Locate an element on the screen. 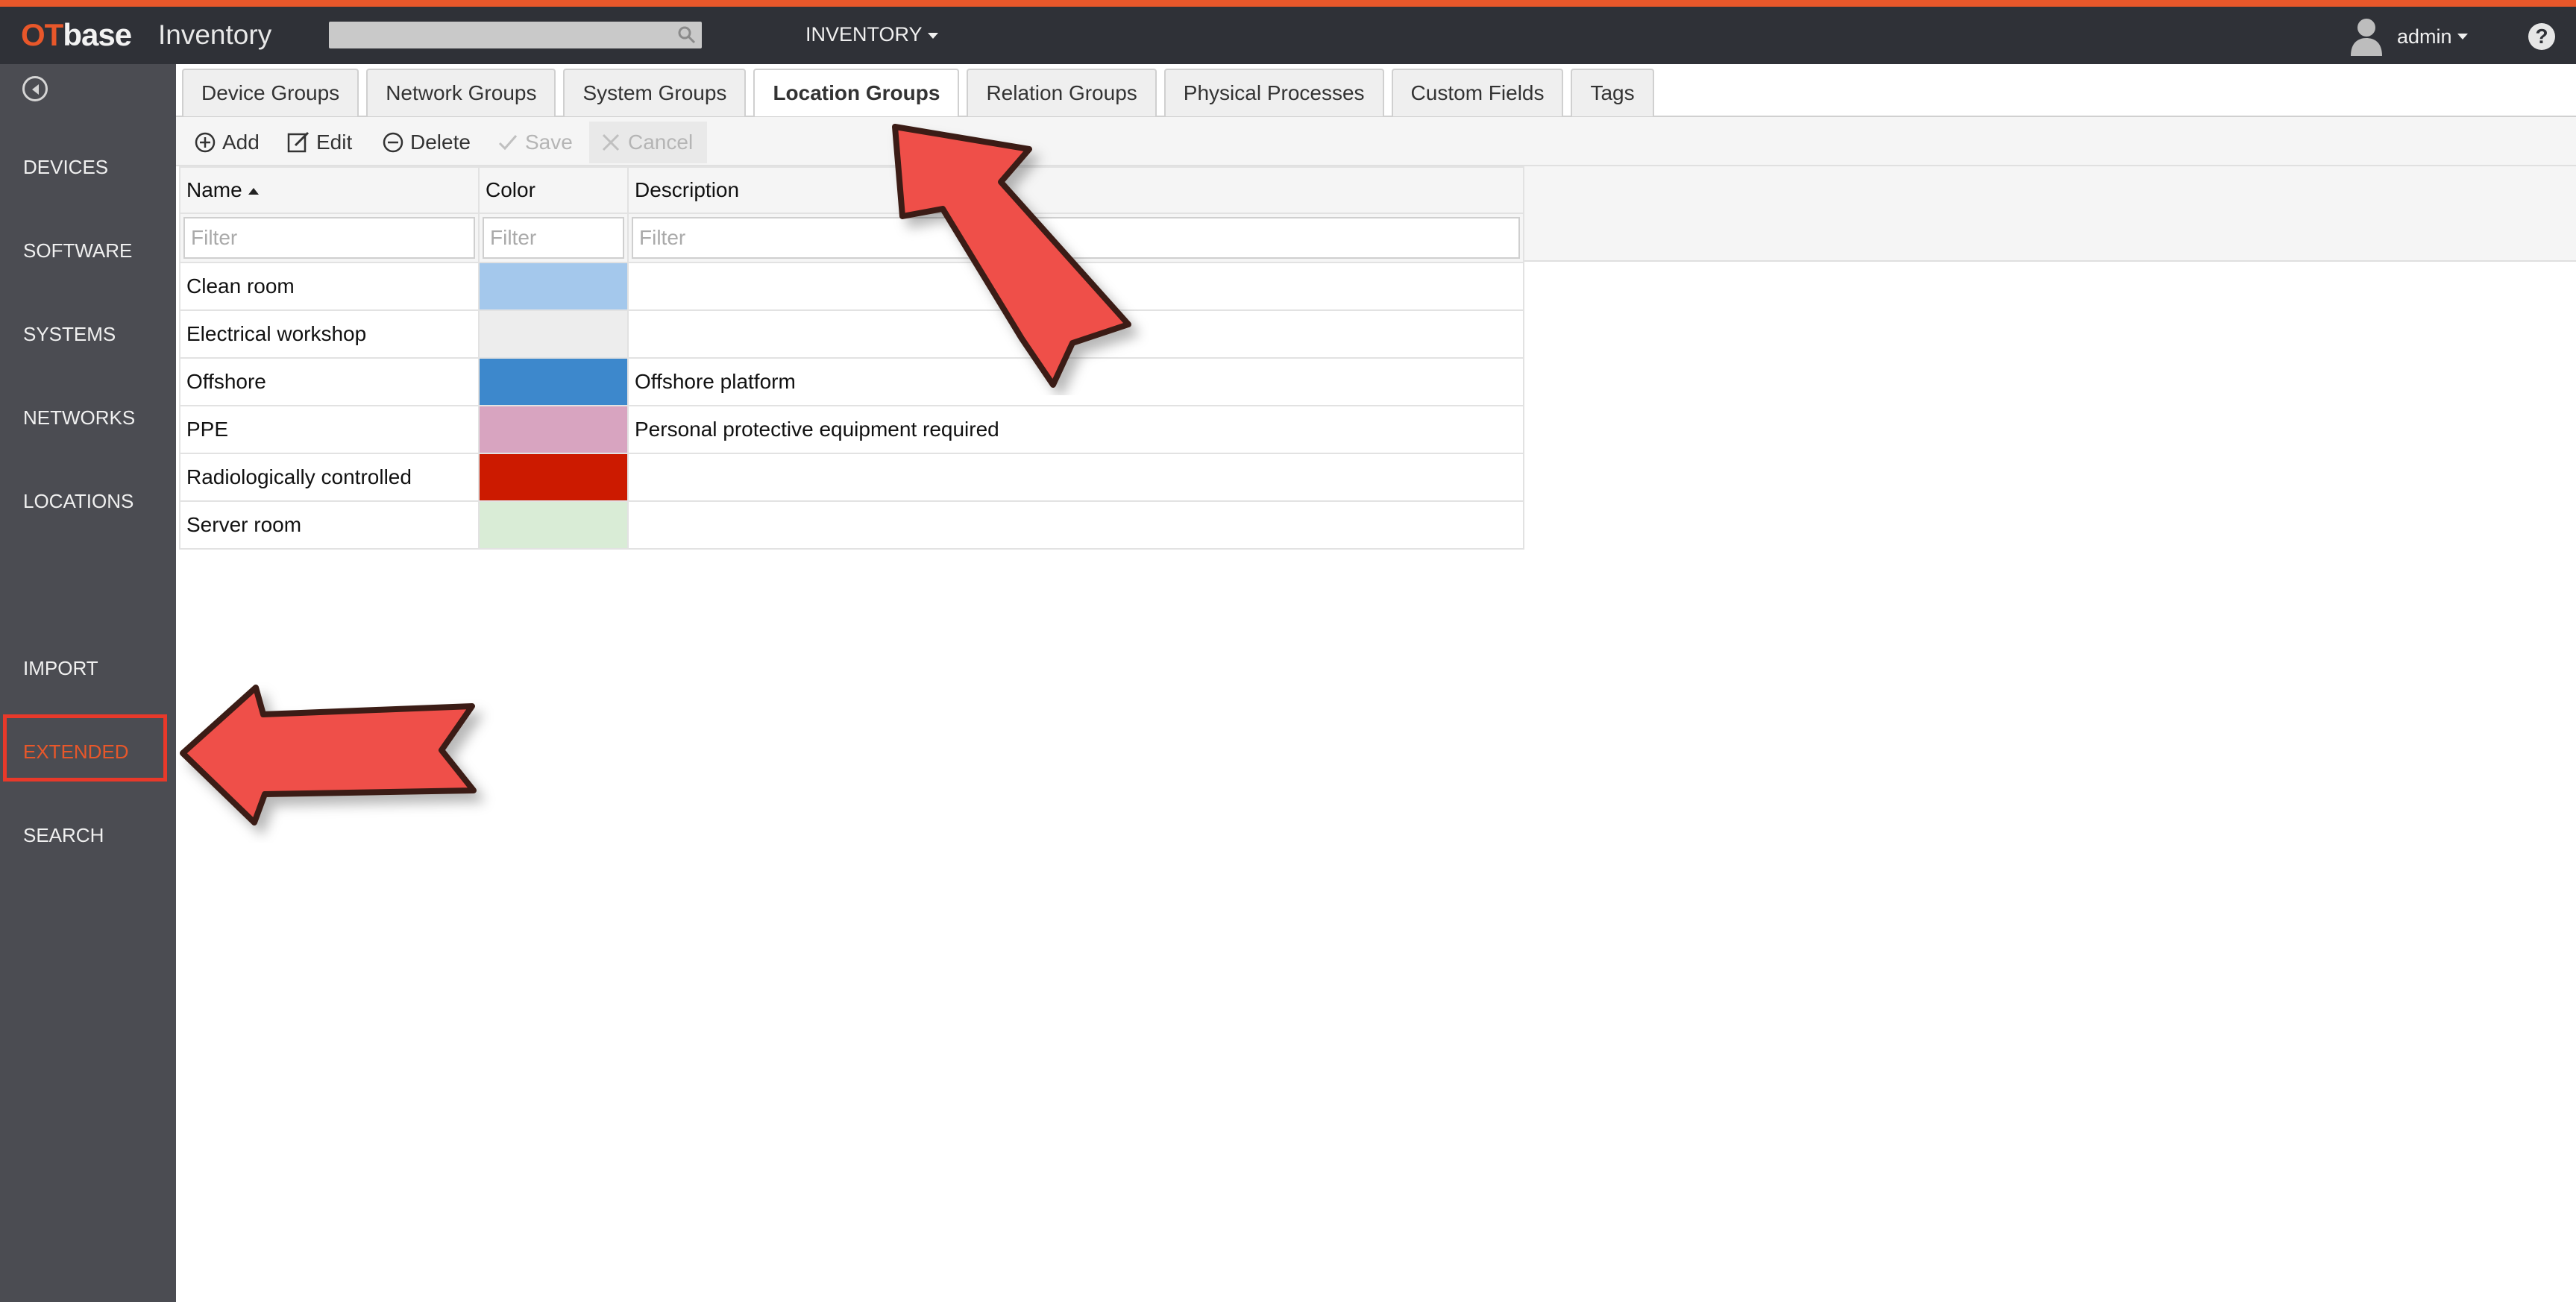  save-button-label: Save is located at coordinates (549, 142).